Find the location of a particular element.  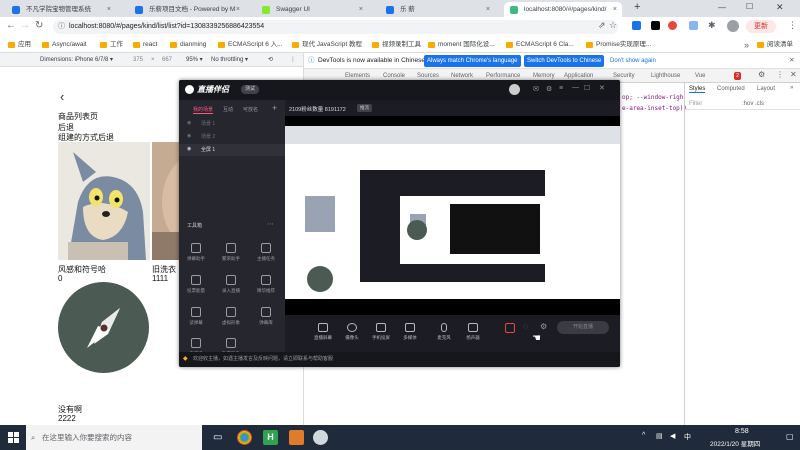

tool-vote: 投票能量 is located at coordinates (196, 284).